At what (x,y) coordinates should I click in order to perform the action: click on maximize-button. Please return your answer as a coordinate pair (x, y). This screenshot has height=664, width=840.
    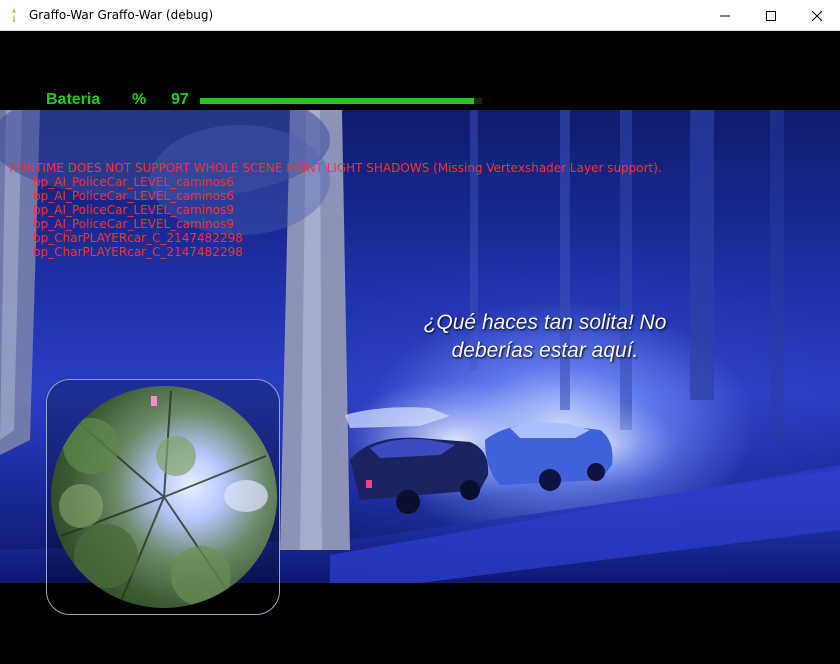
    Looking at the image, I should click on (771, 15).